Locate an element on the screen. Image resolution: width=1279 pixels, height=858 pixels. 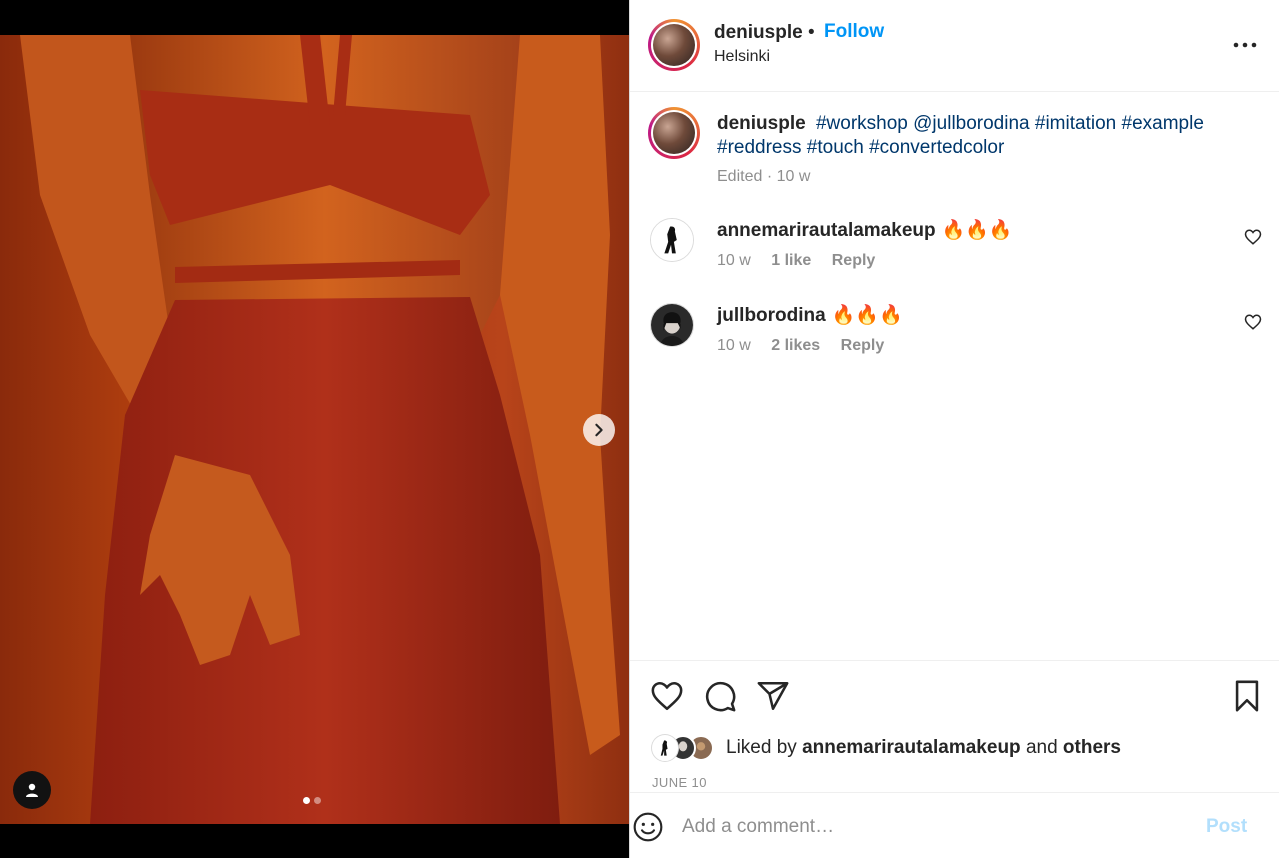
comment-item: jullborodina 🔥🔥🔥 10 w 2 likes Reply is located at coordinates (954, 343).